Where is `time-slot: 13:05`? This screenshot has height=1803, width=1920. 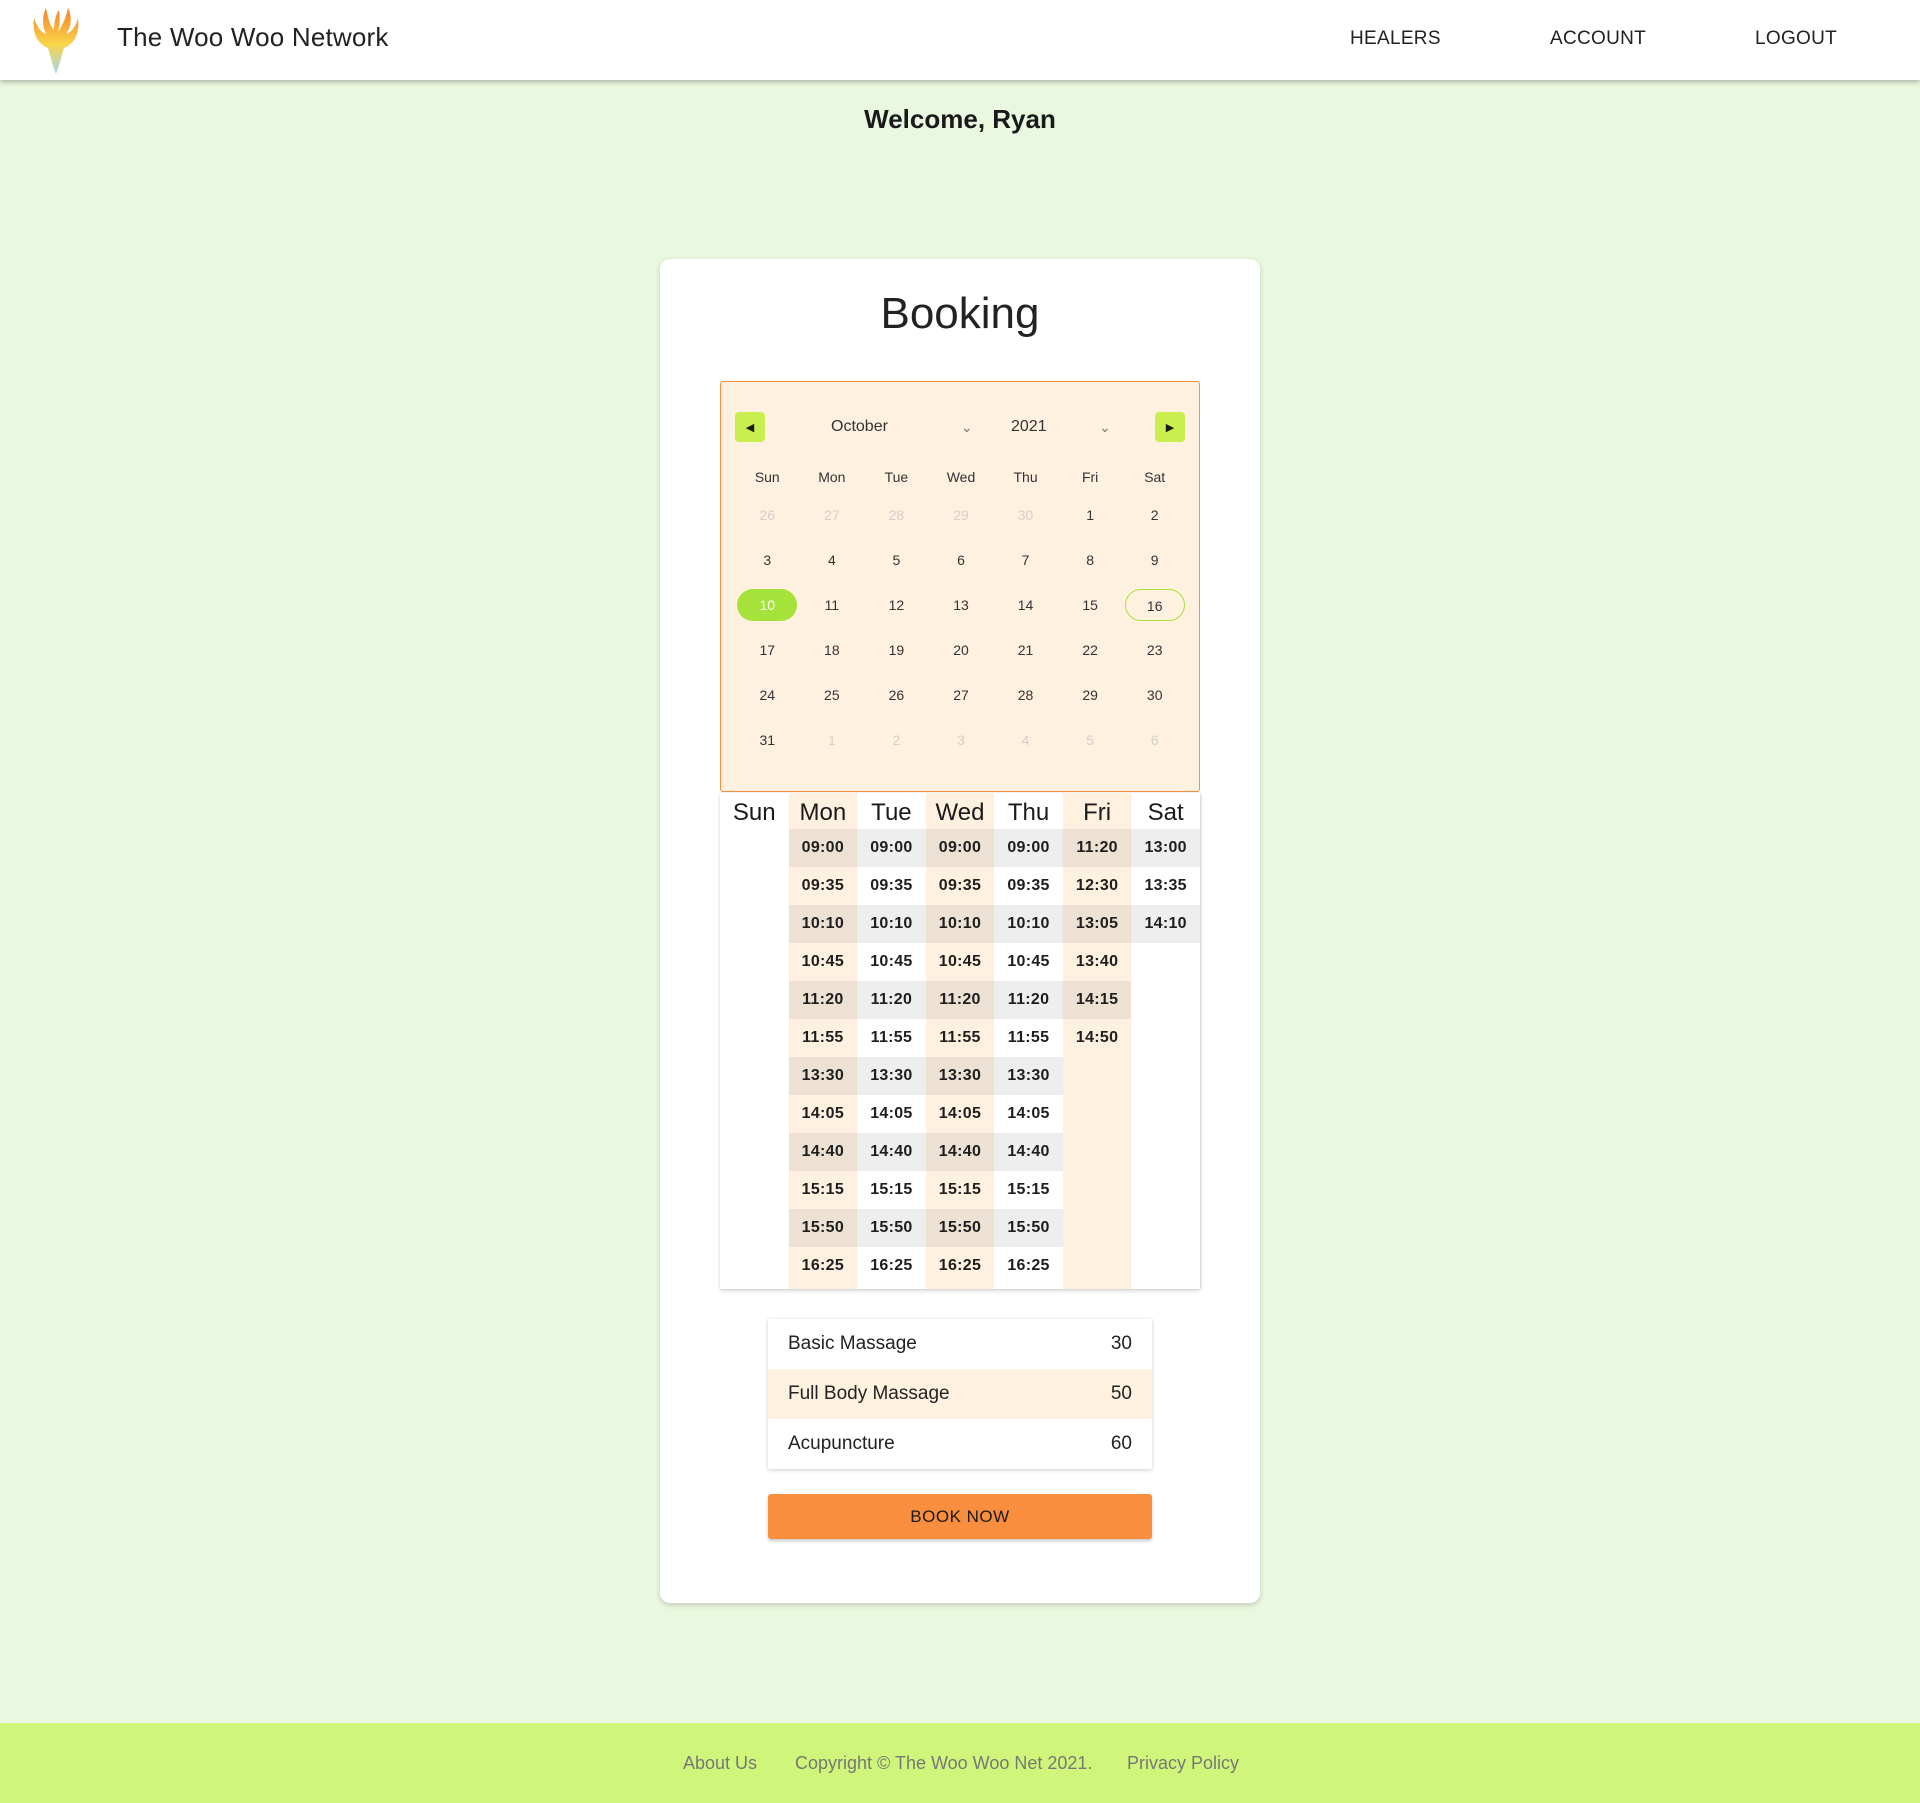 time-slot: 13:05 is located at coordinates (1097, 924).